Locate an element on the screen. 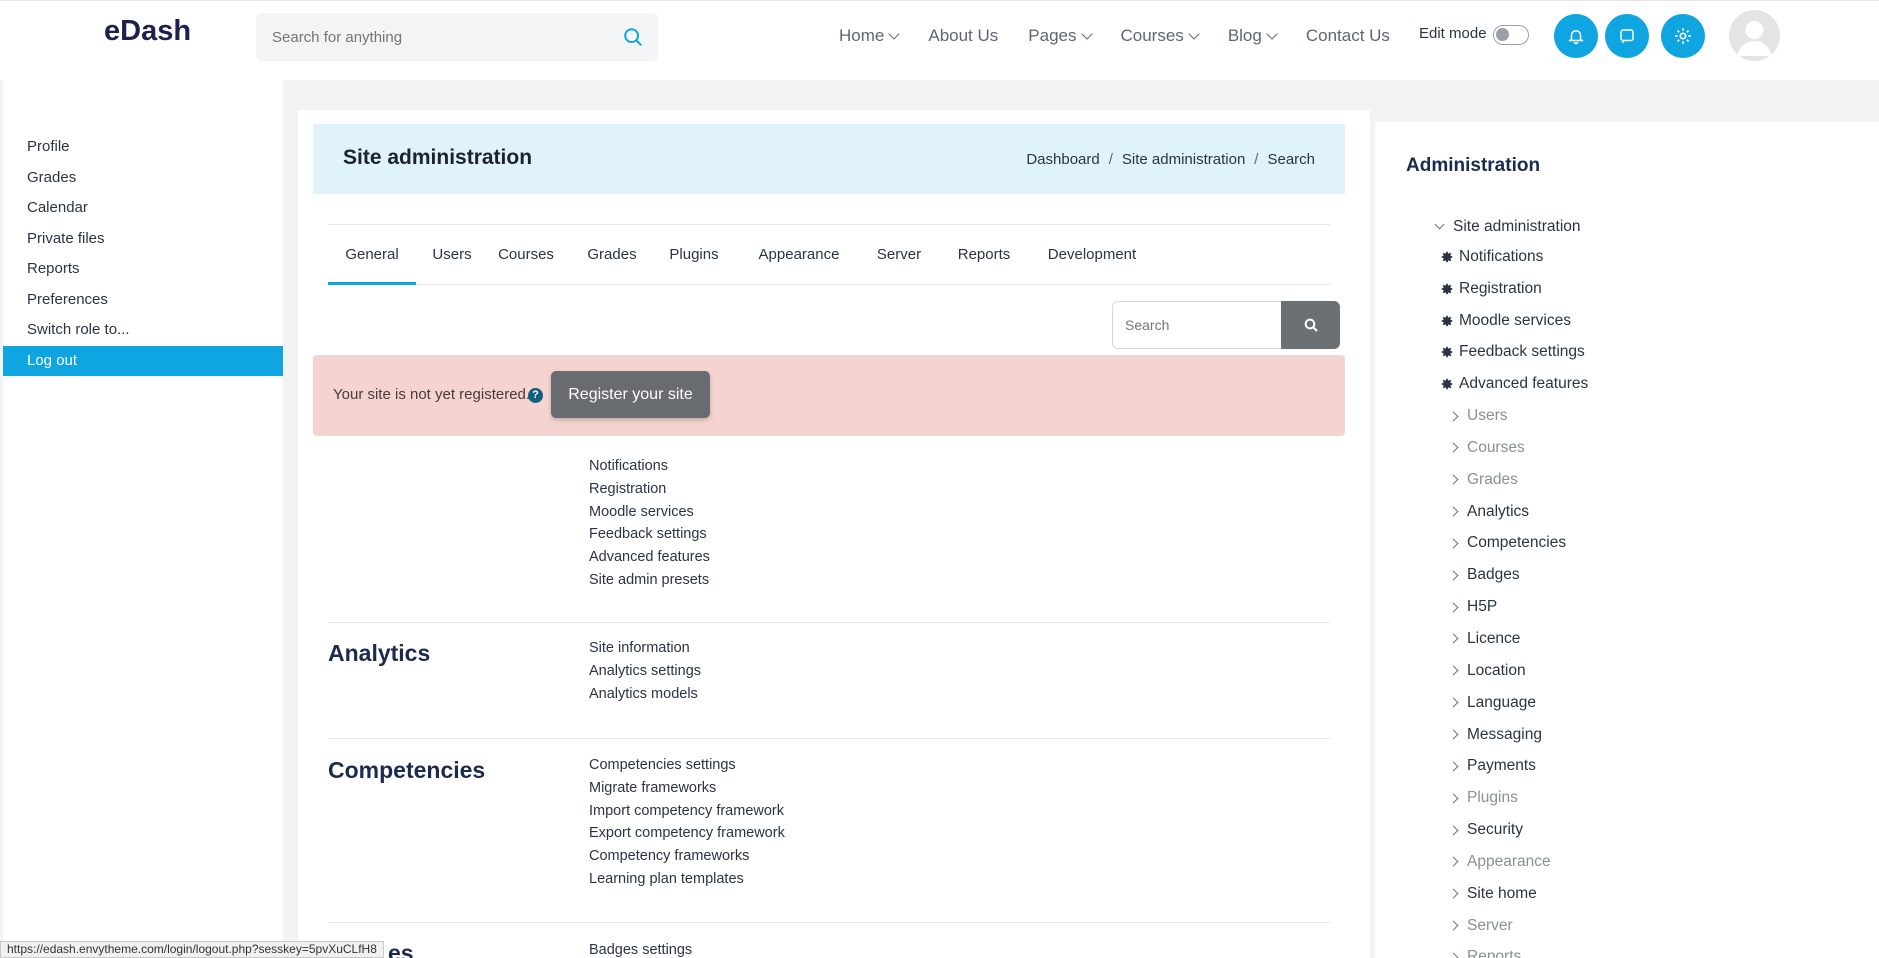 The height and width of the screenshot is (958, 1879). link-analytics-models: Analytics models is located at coordinates (645, 694).